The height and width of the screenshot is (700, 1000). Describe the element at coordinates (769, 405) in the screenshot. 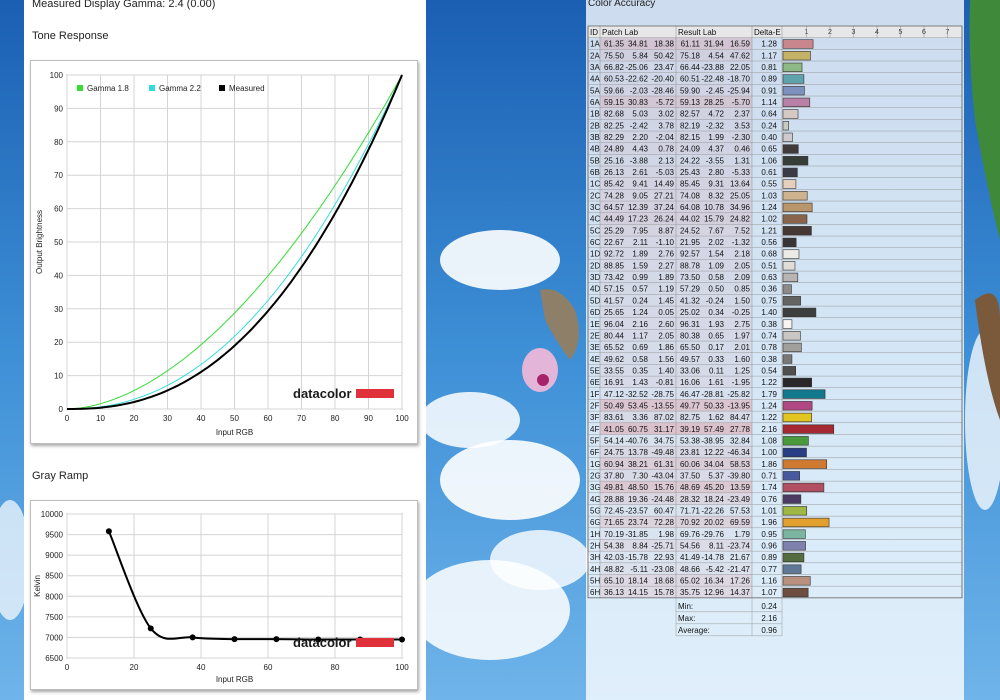

I see `delta-e-value: 1.24` at that location.